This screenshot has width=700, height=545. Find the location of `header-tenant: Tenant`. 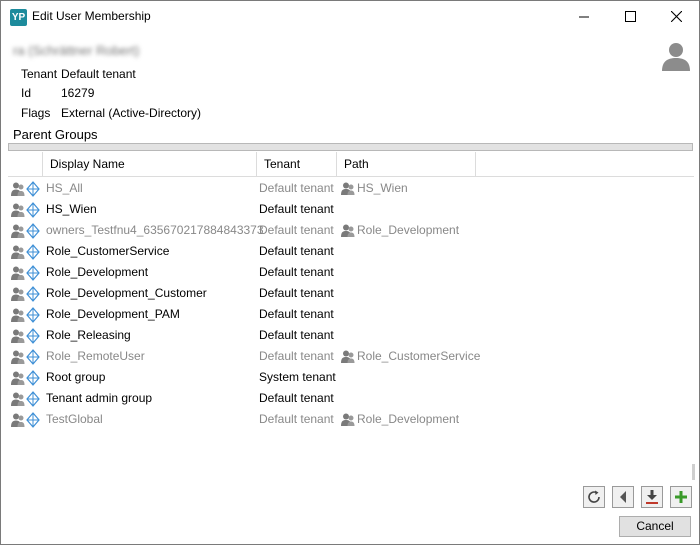

header-tenant: Tenant is located at coordinates (297, 164).